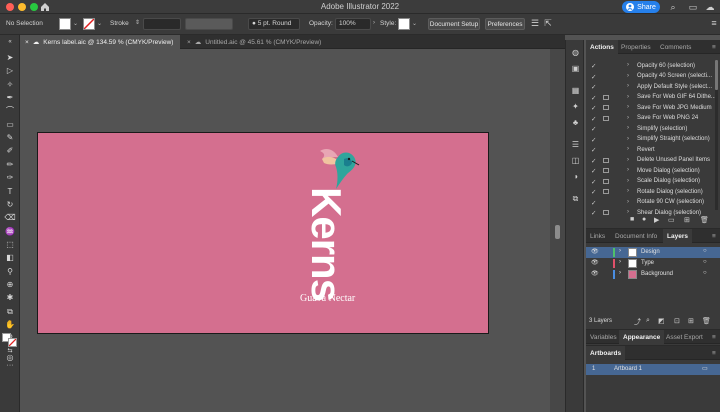  Describe the element at coordinates (353, 24) in the screenshot. I see `opacity-input: 100%` at that location.